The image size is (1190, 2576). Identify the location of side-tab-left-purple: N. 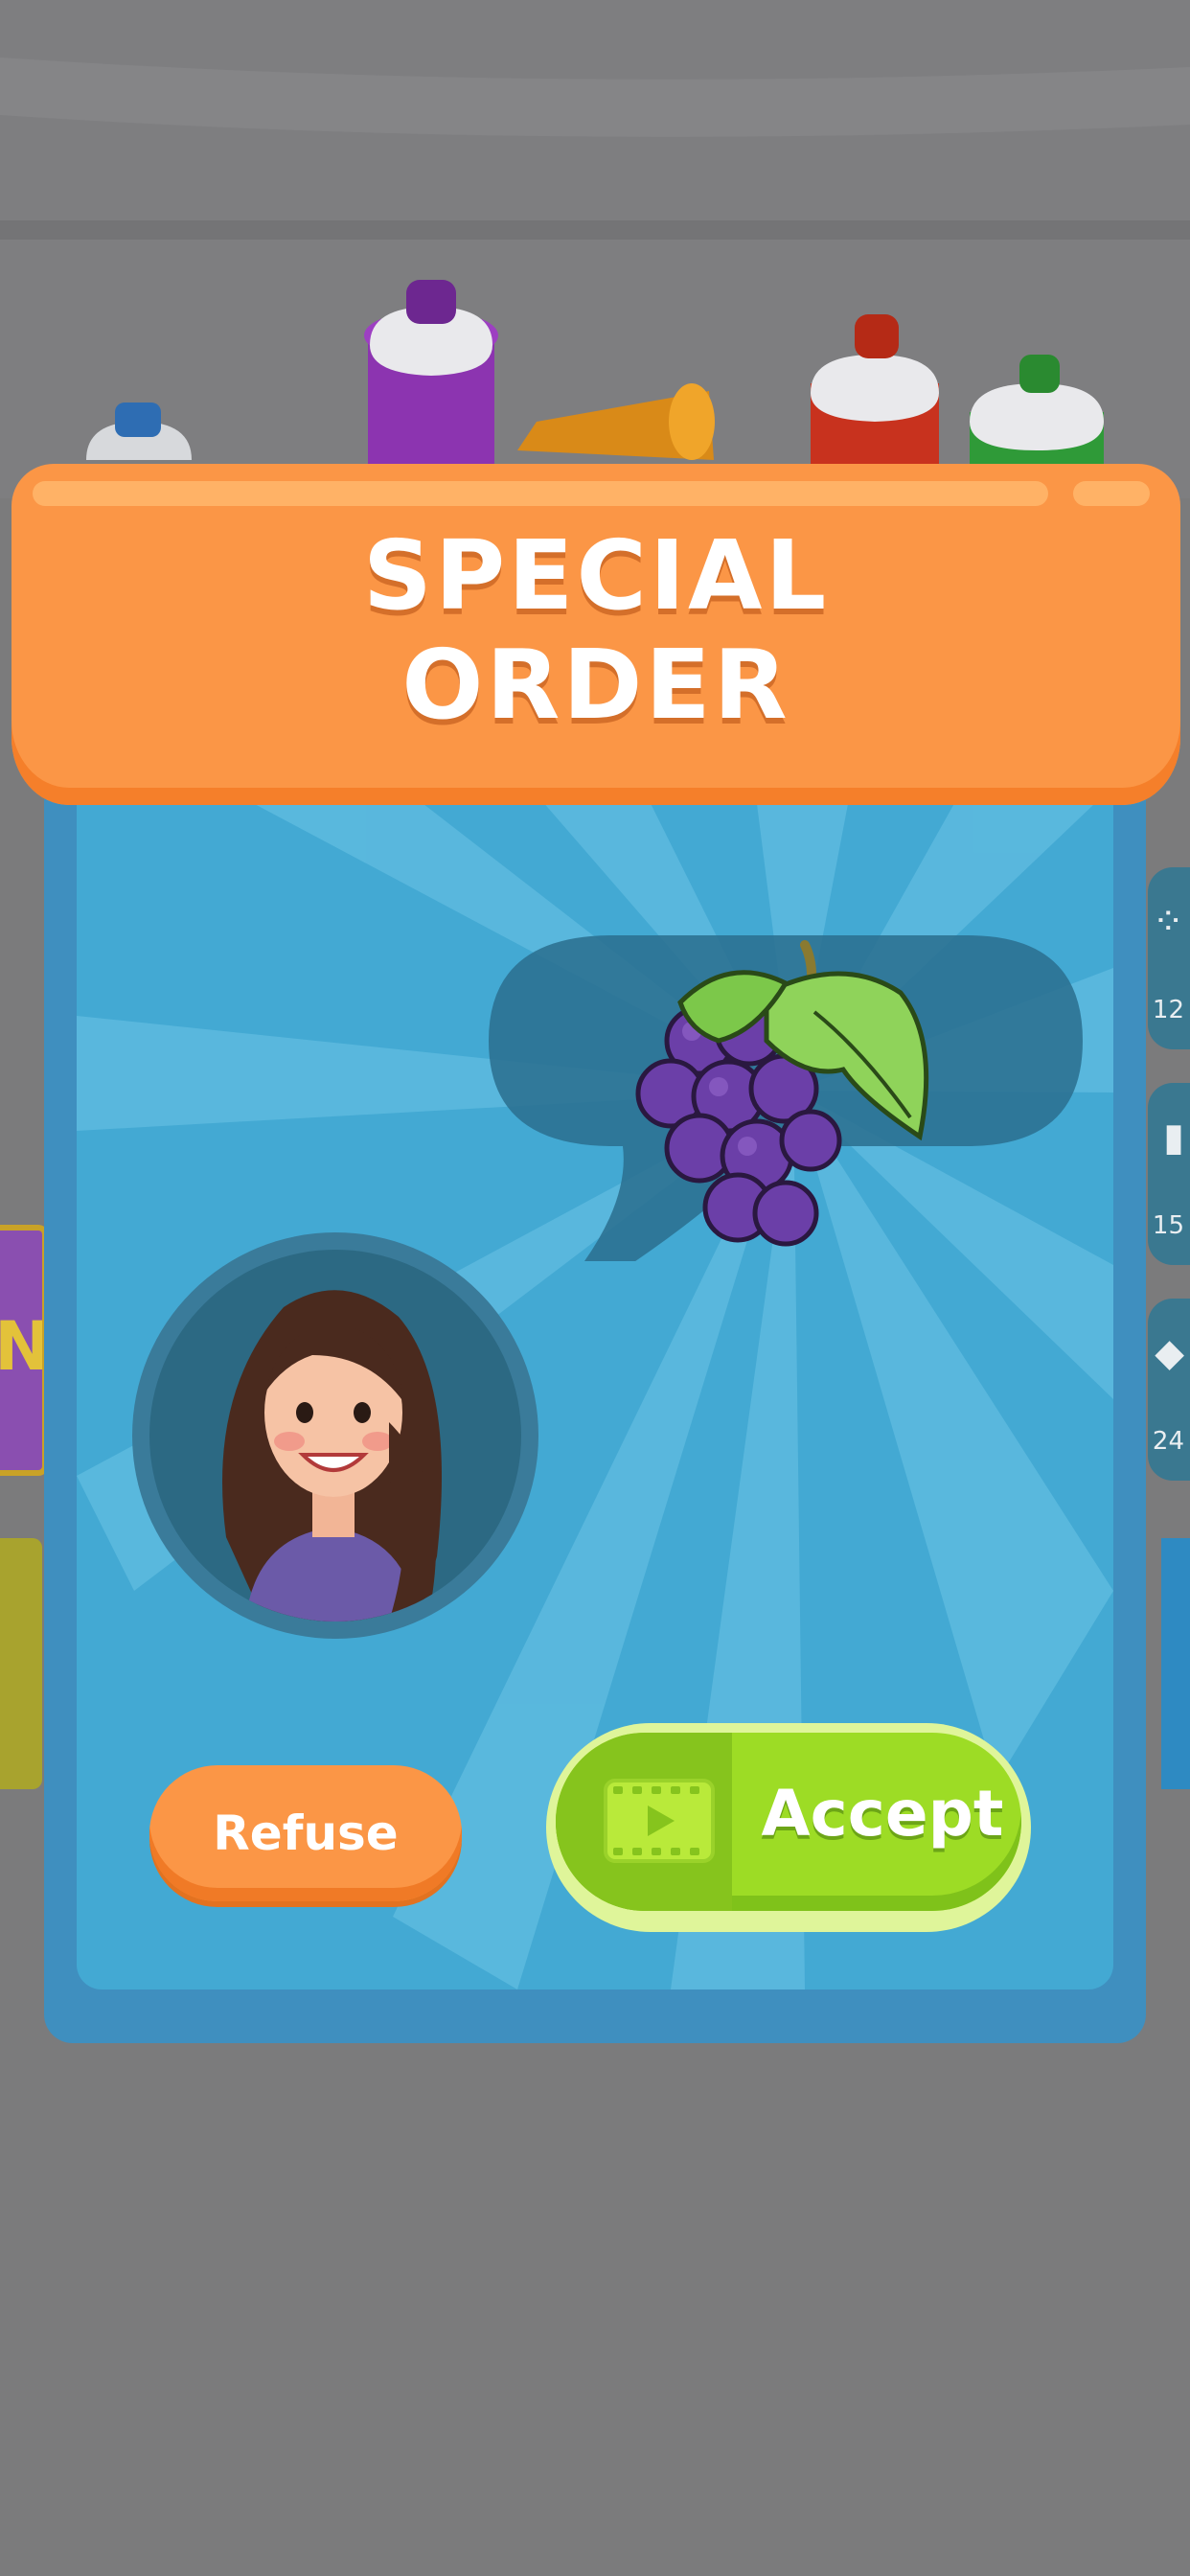
(24, 1350).